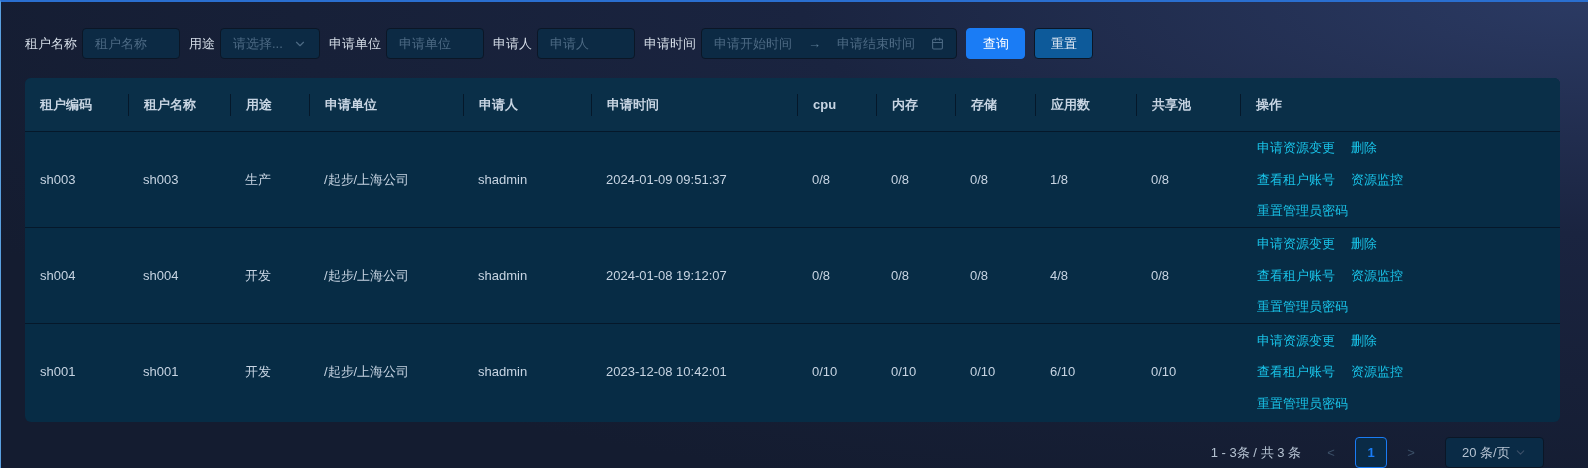 The width and height of the screenshot is (1588, 468). Describe the element at coordinates (666, 275) in the screenshot. I see `table-cell-text: 2024-01-08 19:12:07` at that location.